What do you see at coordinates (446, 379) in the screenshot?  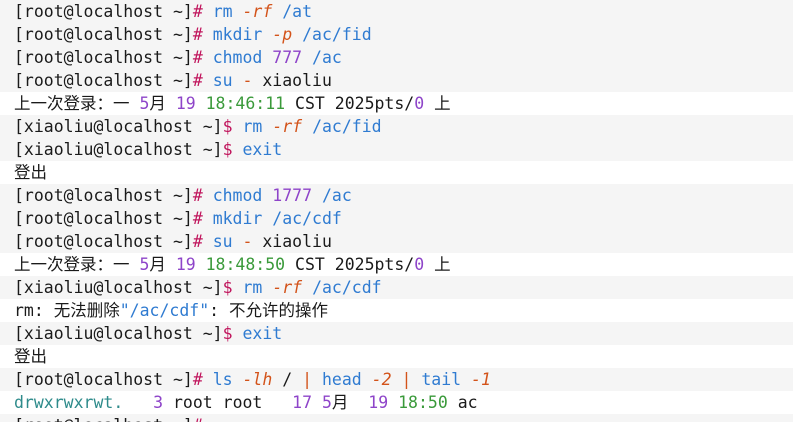 I see `terminal-text-span: tail` at bounding box center [446, 379].